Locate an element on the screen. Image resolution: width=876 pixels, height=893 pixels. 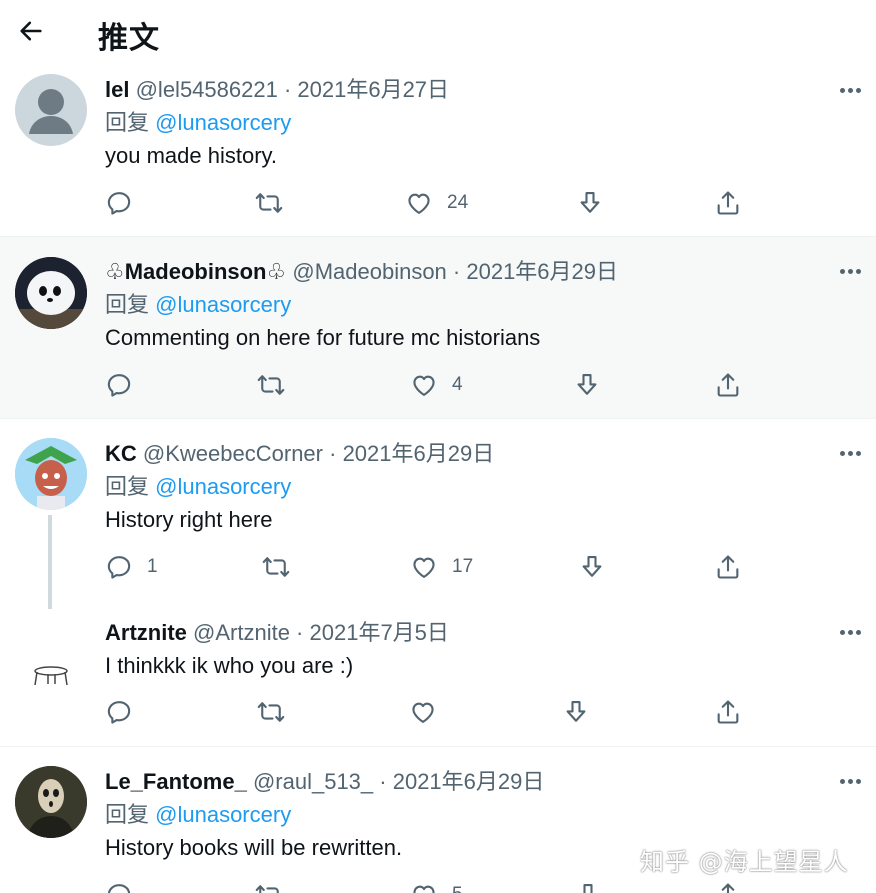
phantom-avatar-image is located at coordinates (51, 802).